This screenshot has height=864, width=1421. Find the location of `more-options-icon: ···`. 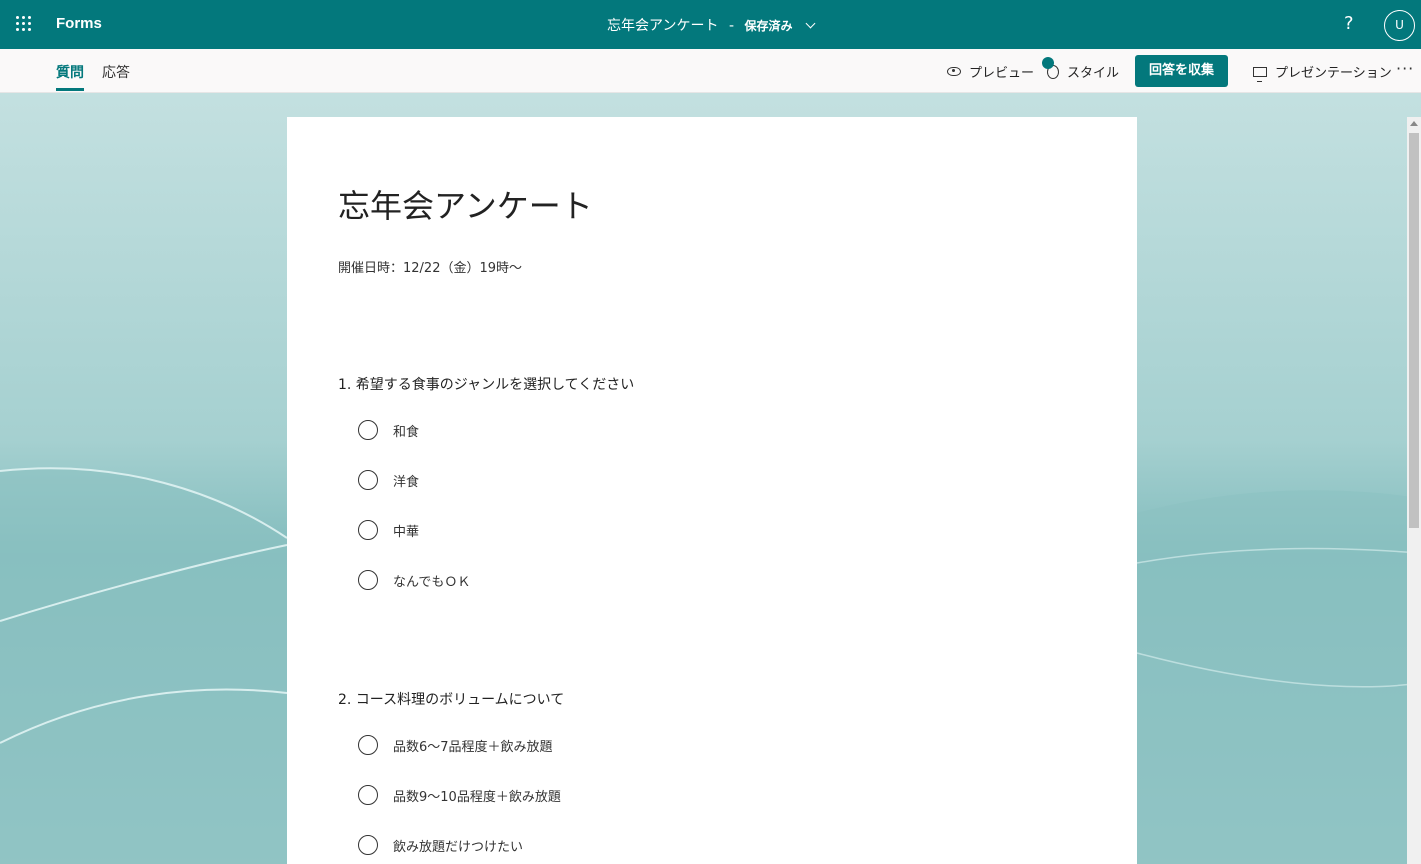

more-options-icon: ··· is located at coordinates (1405, 68).